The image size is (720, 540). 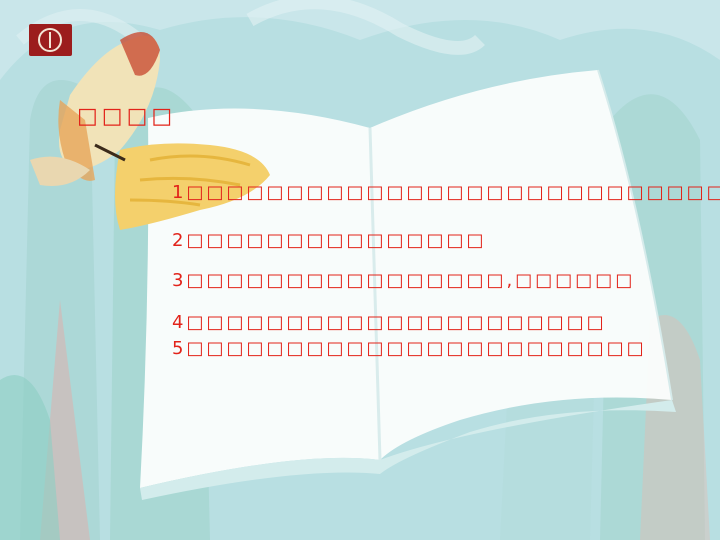 What do you see at coordinates (329, 240) in the screenshot?
I see `list-item: 2□□□□□□□□□□□□□□□` at bounding box center [329, 240].